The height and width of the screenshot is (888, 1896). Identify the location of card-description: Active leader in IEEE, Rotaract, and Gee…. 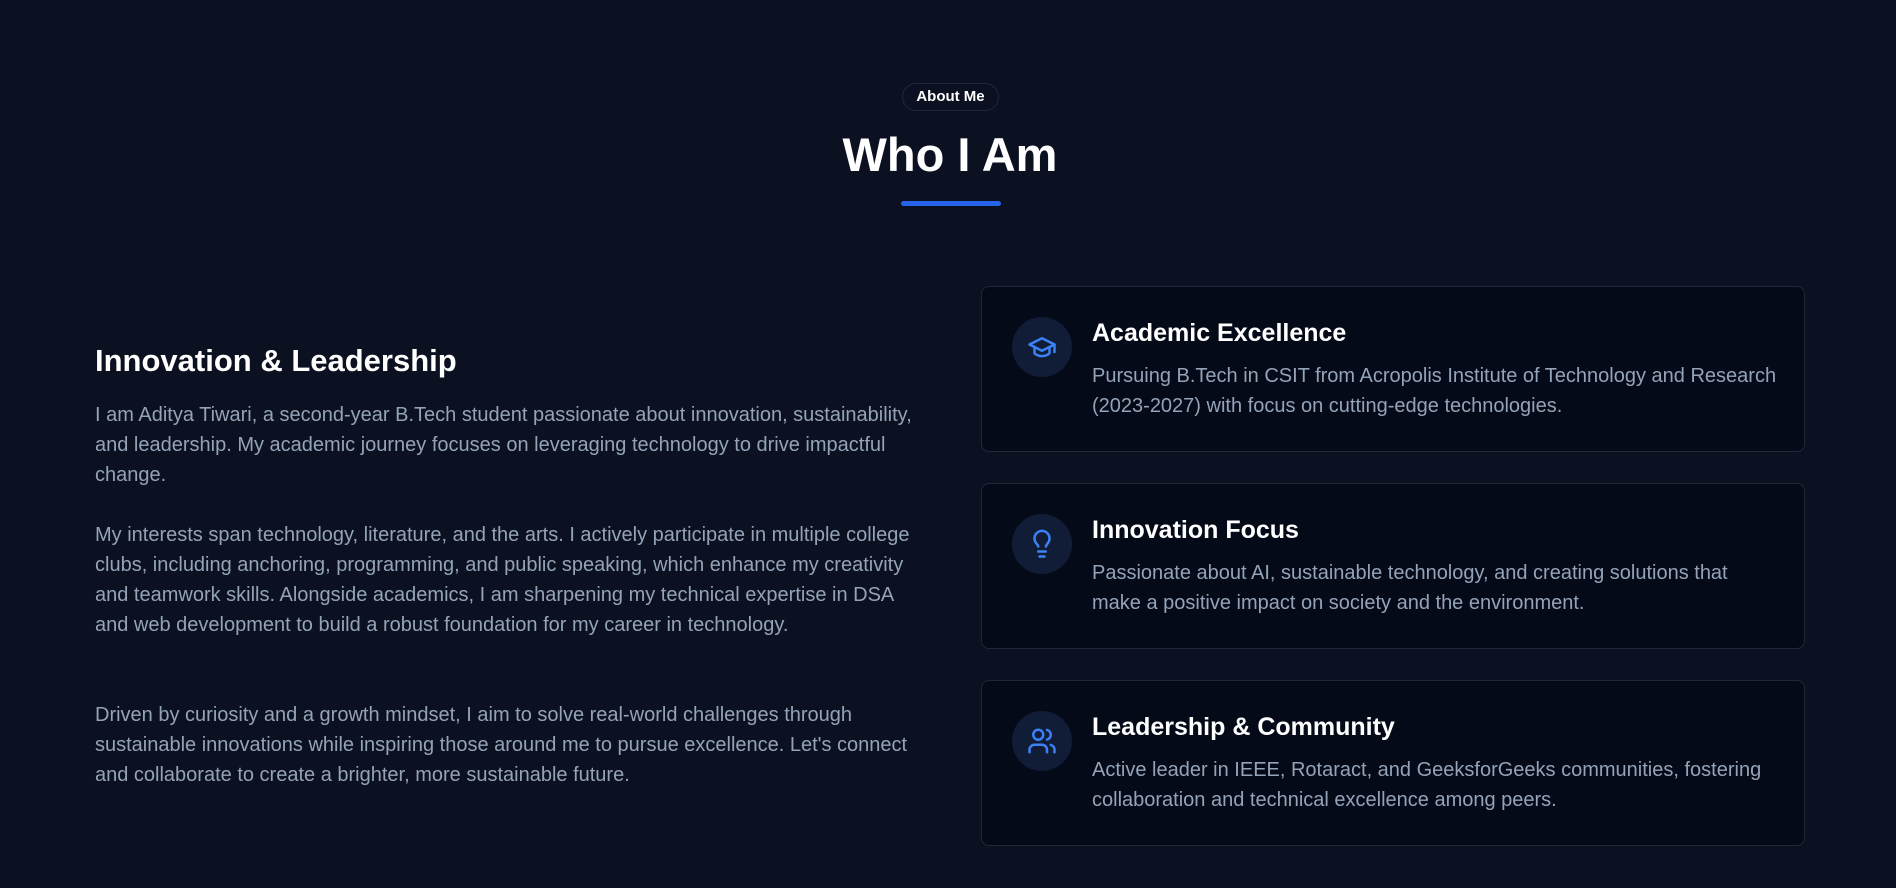
(1427, 785).